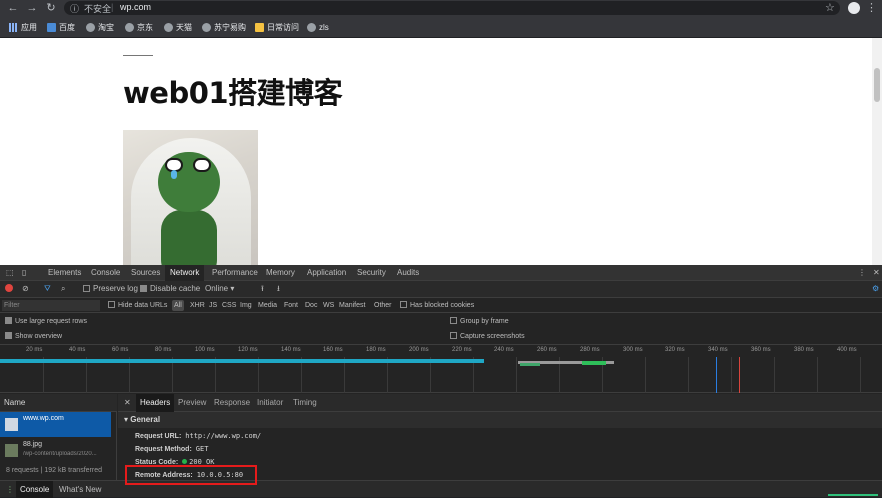  Describe the element at coordinates (277, 27) in the screenshot. I see `bookmark-folder-daily: 日常访问` at that location.